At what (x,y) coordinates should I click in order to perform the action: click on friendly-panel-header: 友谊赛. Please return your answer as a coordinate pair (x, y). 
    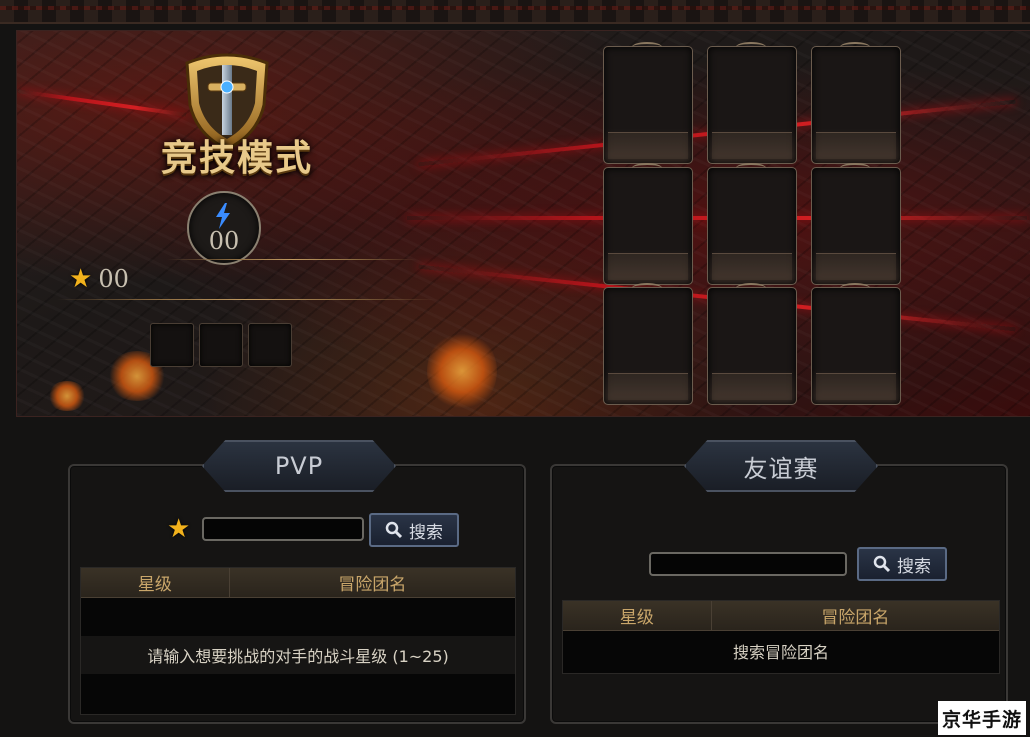
    Looking at the image, I should click on (781, 466).